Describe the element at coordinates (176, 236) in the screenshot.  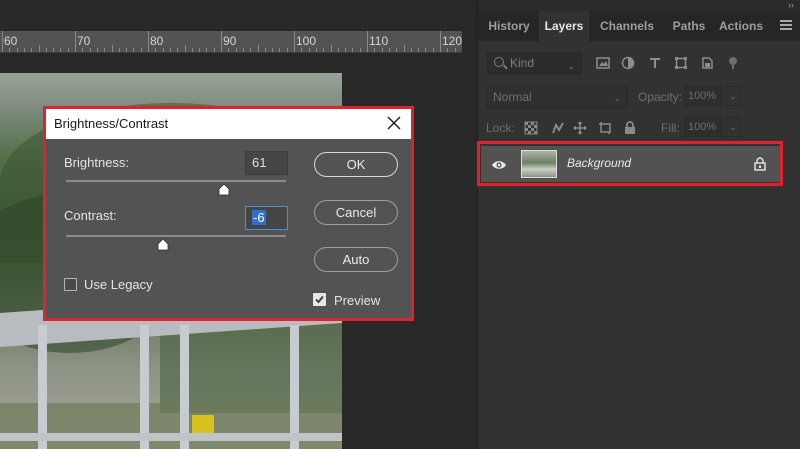
I see `contrast-slider-track` at that location.